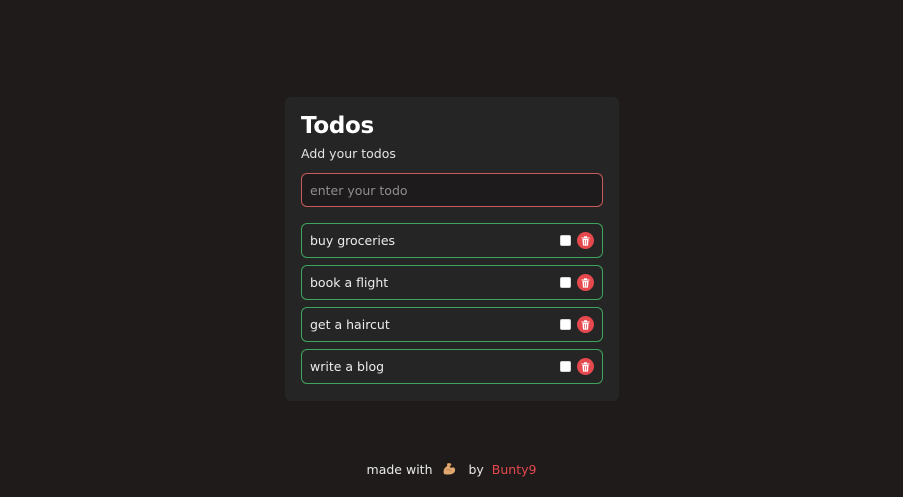  Describe the element at coordinates (353, 240) in the screenshot. I see `todo-text: buy groceries` at that location.